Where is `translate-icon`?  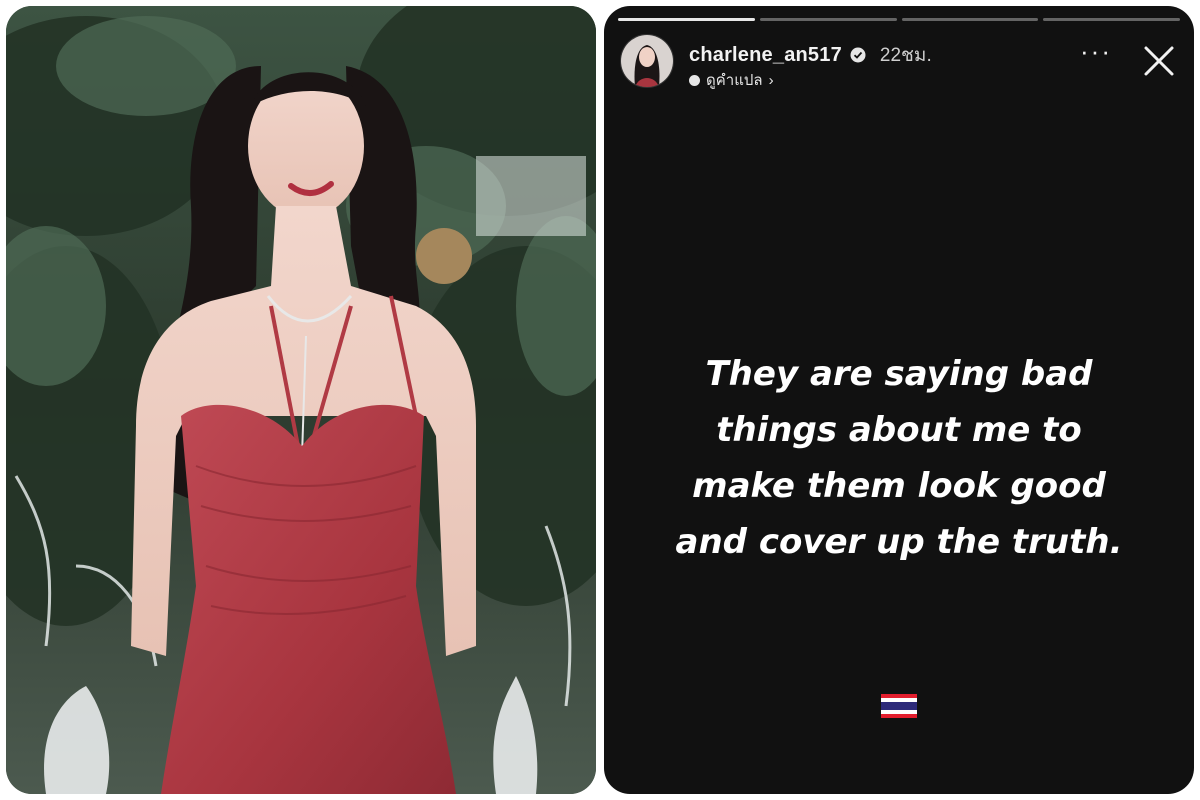 translate-icon is located at coordinates (694, 80).